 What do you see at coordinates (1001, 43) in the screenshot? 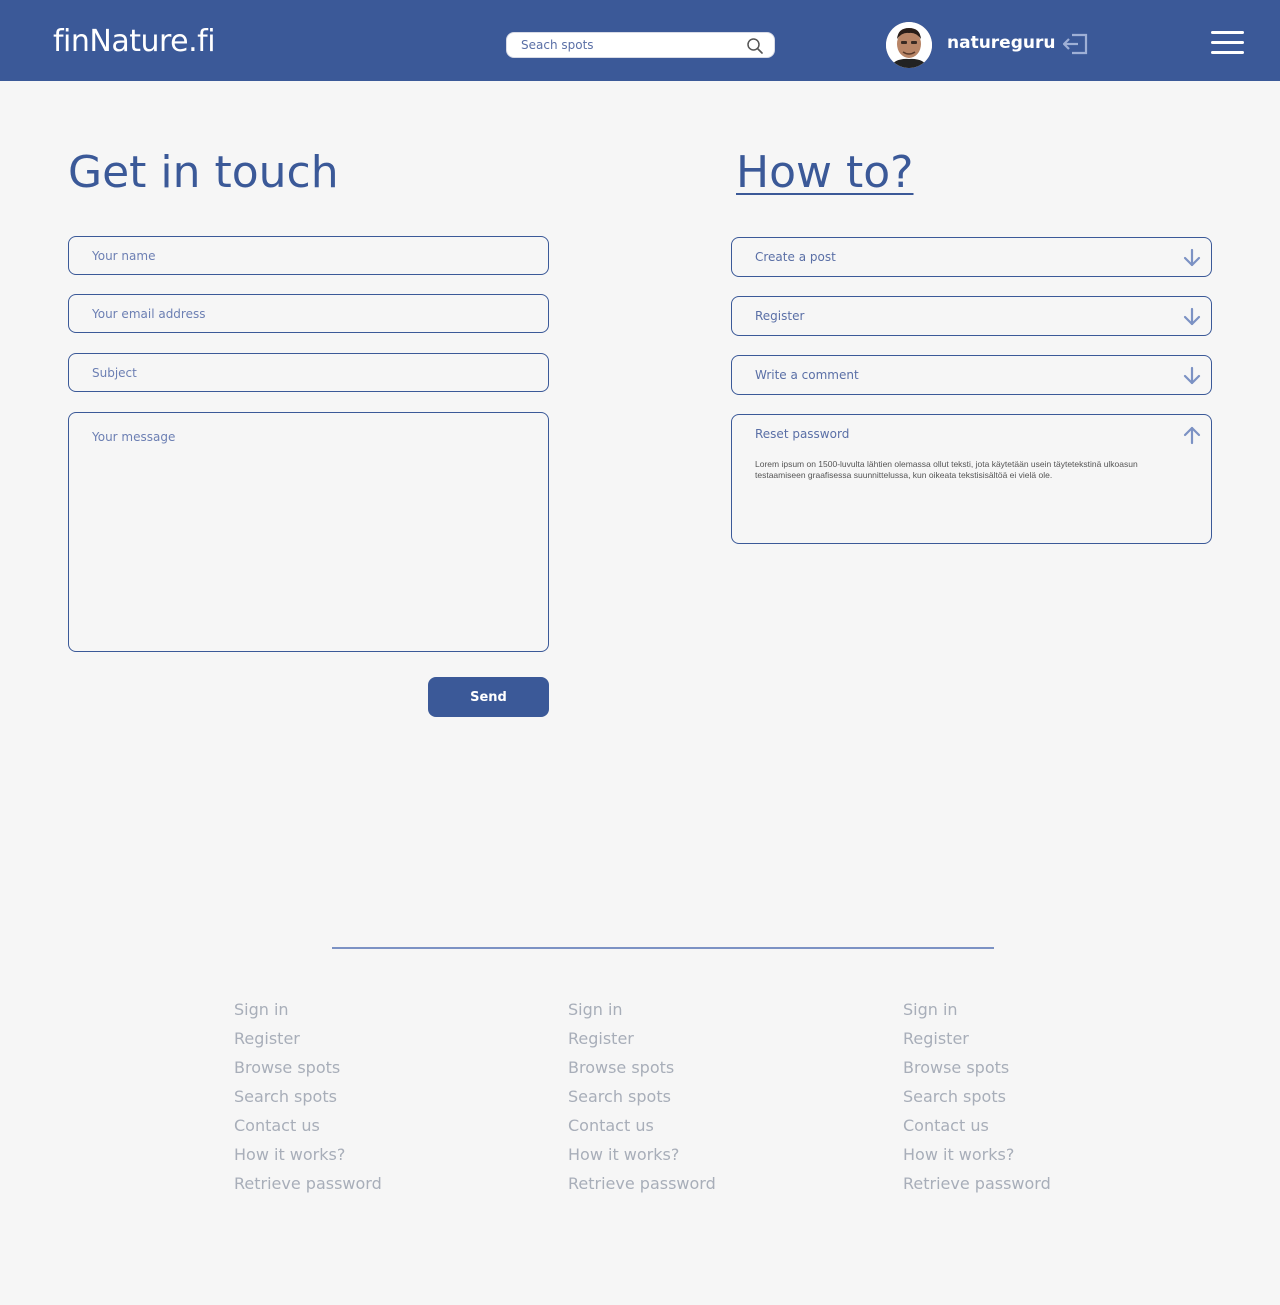
I see `username: natureguru` at bounding box center [1001, 43].